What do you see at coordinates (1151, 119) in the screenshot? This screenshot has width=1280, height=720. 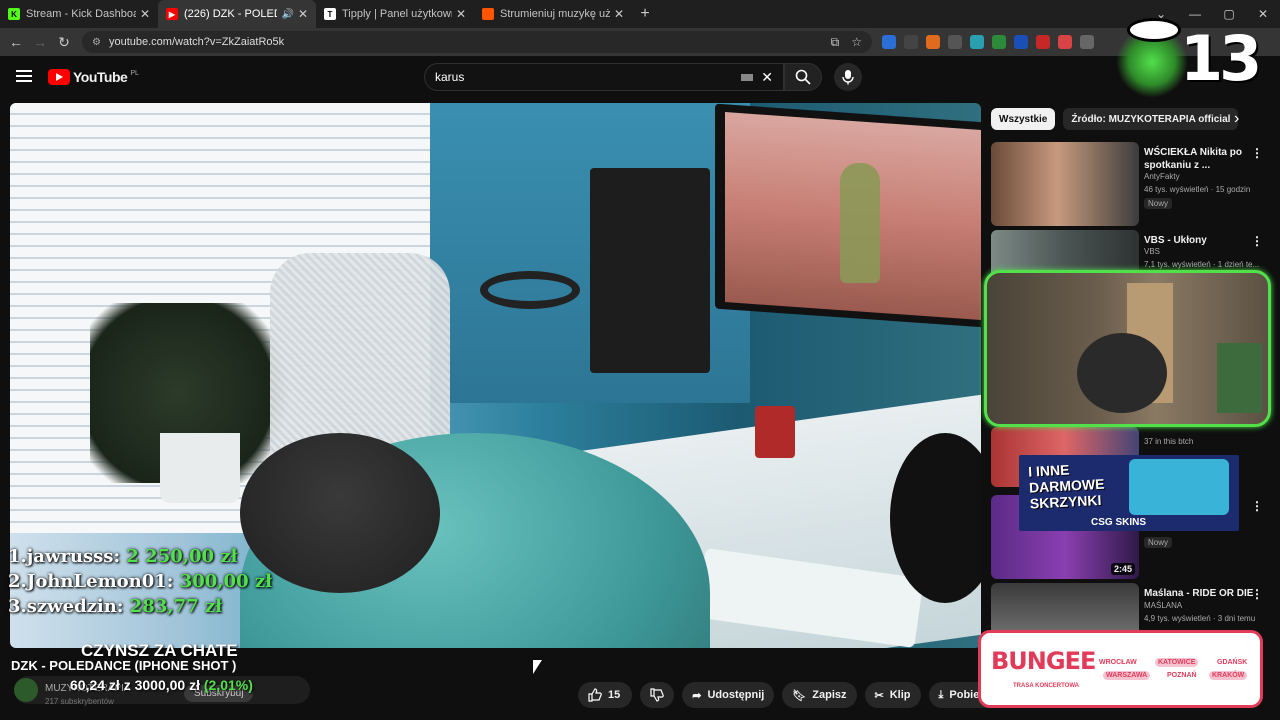 I see `chip-source: Źródło: MUZYKOTERAPIA official` at bounding box center [1151, 119].